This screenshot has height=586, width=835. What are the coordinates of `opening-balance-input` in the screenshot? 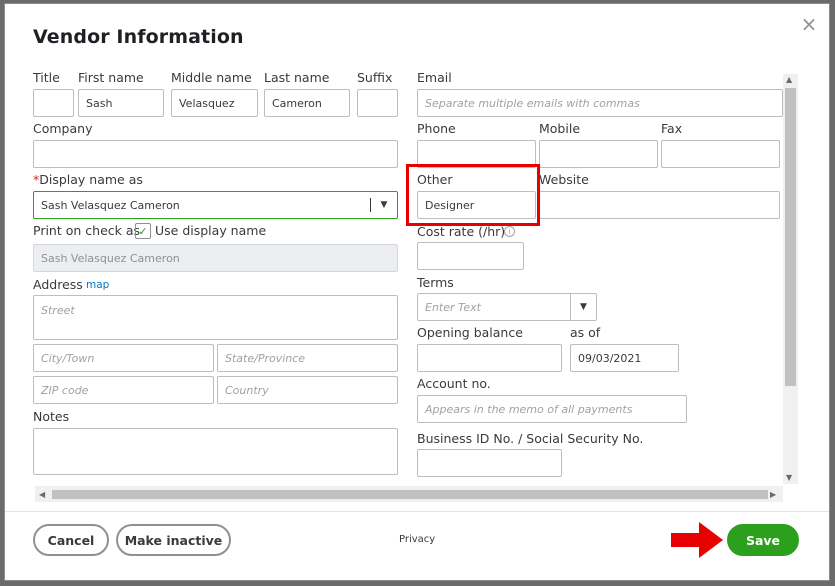 It's located at (489, 358).